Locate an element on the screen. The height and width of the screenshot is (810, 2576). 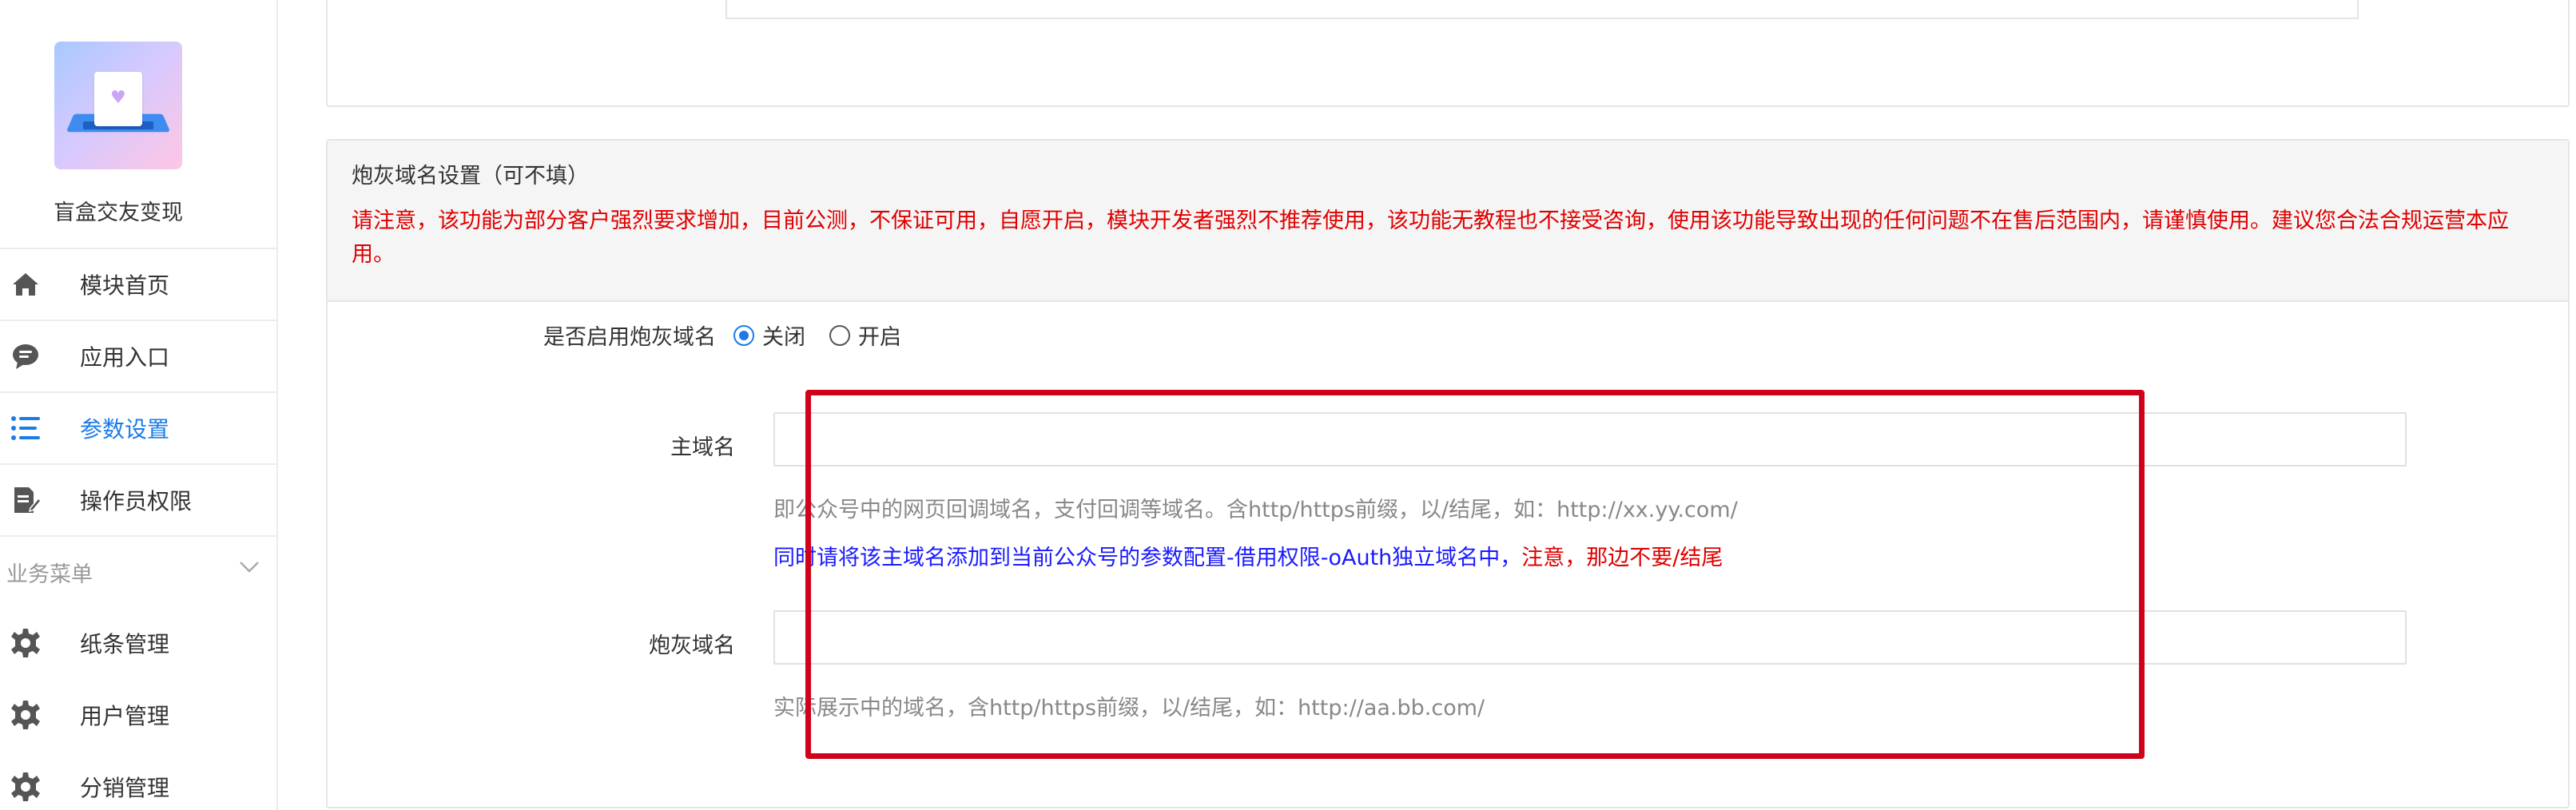
enable-label: 是否启用炮灰域名 is located at coordinates (629, 337).